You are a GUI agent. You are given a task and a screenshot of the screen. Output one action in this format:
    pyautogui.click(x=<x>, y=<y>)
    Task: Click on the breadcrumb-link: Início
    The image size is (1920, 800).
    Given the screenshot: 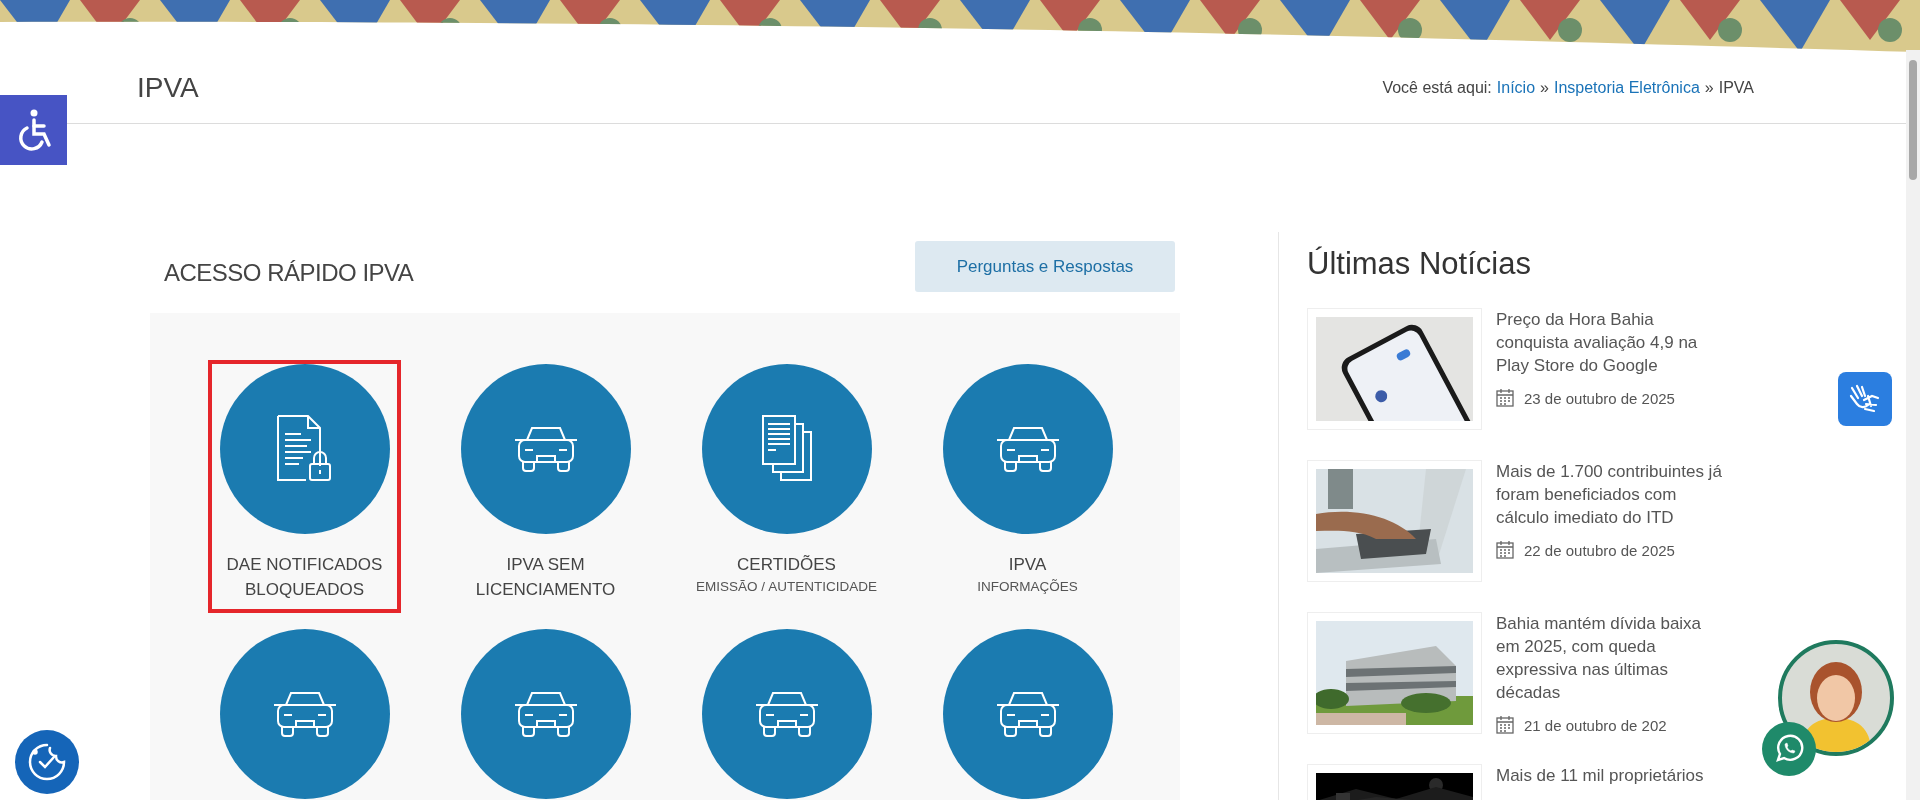 What is the action you would take?
    pyautogui.click(x=1516, y=87)
    